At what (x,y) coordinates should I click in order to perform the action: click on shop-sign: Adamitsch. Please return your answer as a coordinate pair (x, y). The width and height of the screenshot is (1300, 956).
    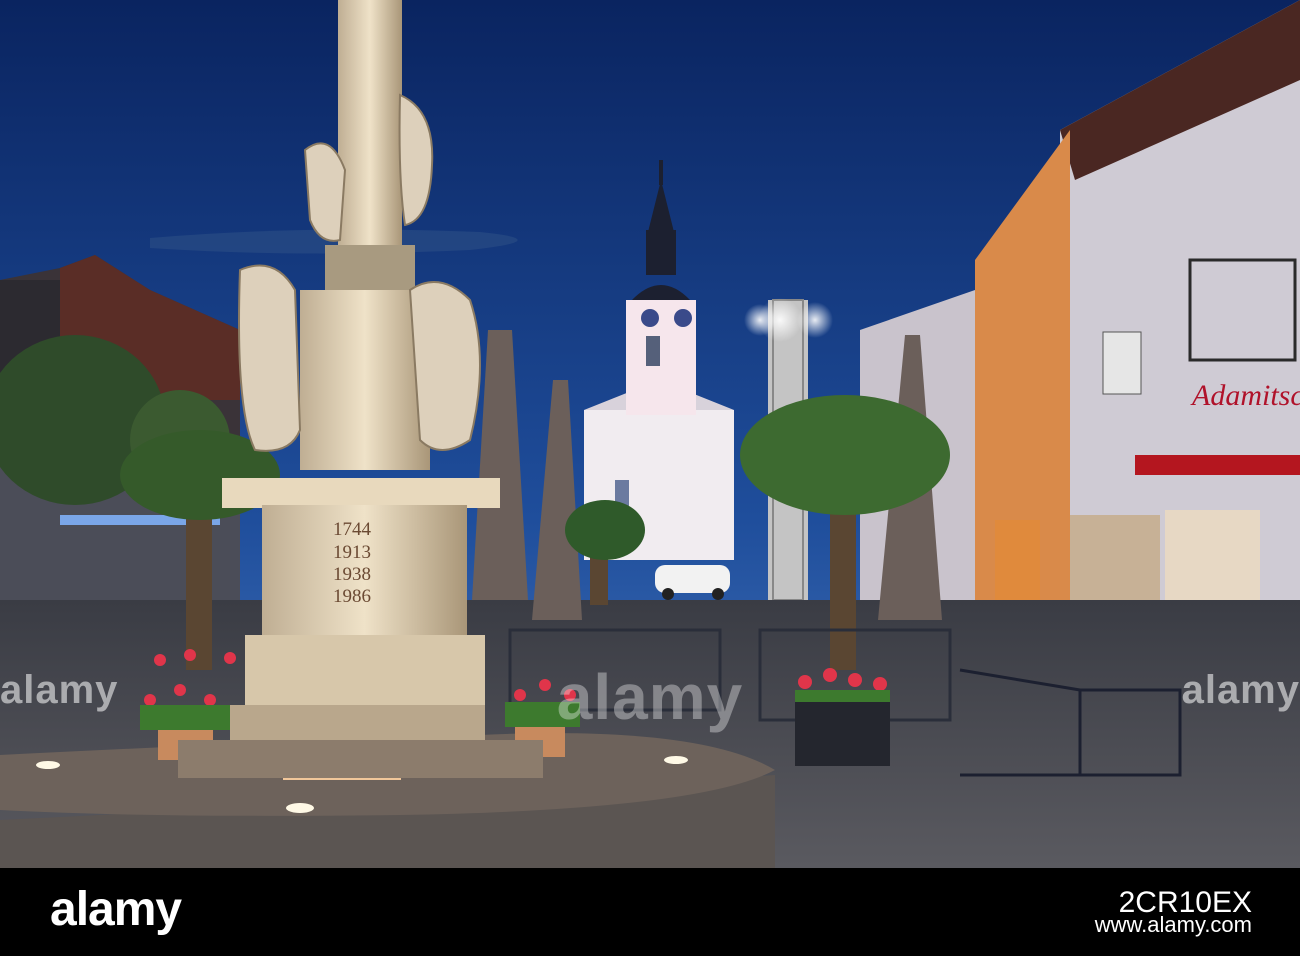
    Looking at the image, I should click on (1245, 395).